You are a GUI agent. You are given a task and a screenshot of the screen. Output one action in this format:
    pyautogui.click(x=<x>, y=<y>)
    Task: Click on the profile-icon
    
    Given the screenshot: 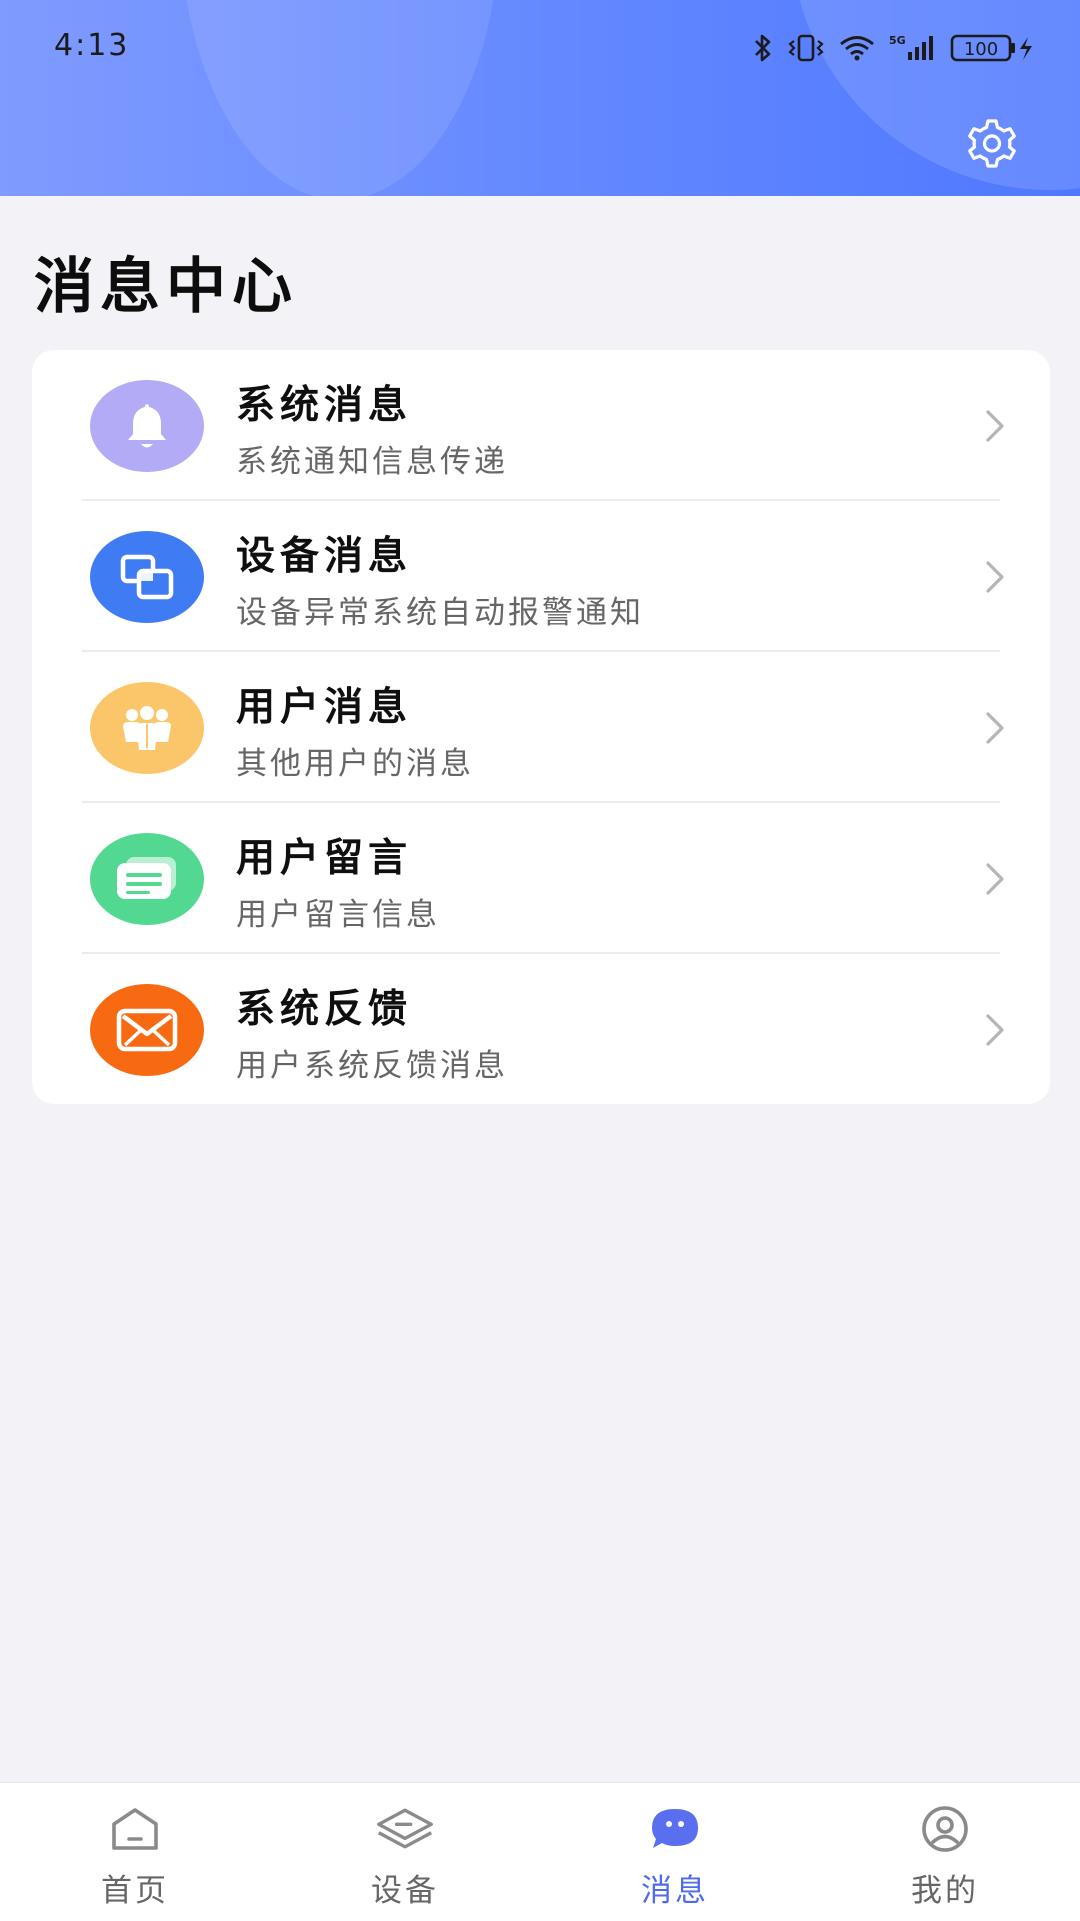 What is the action you would take?
    pyautogui.click(x=945, y=1829)
    